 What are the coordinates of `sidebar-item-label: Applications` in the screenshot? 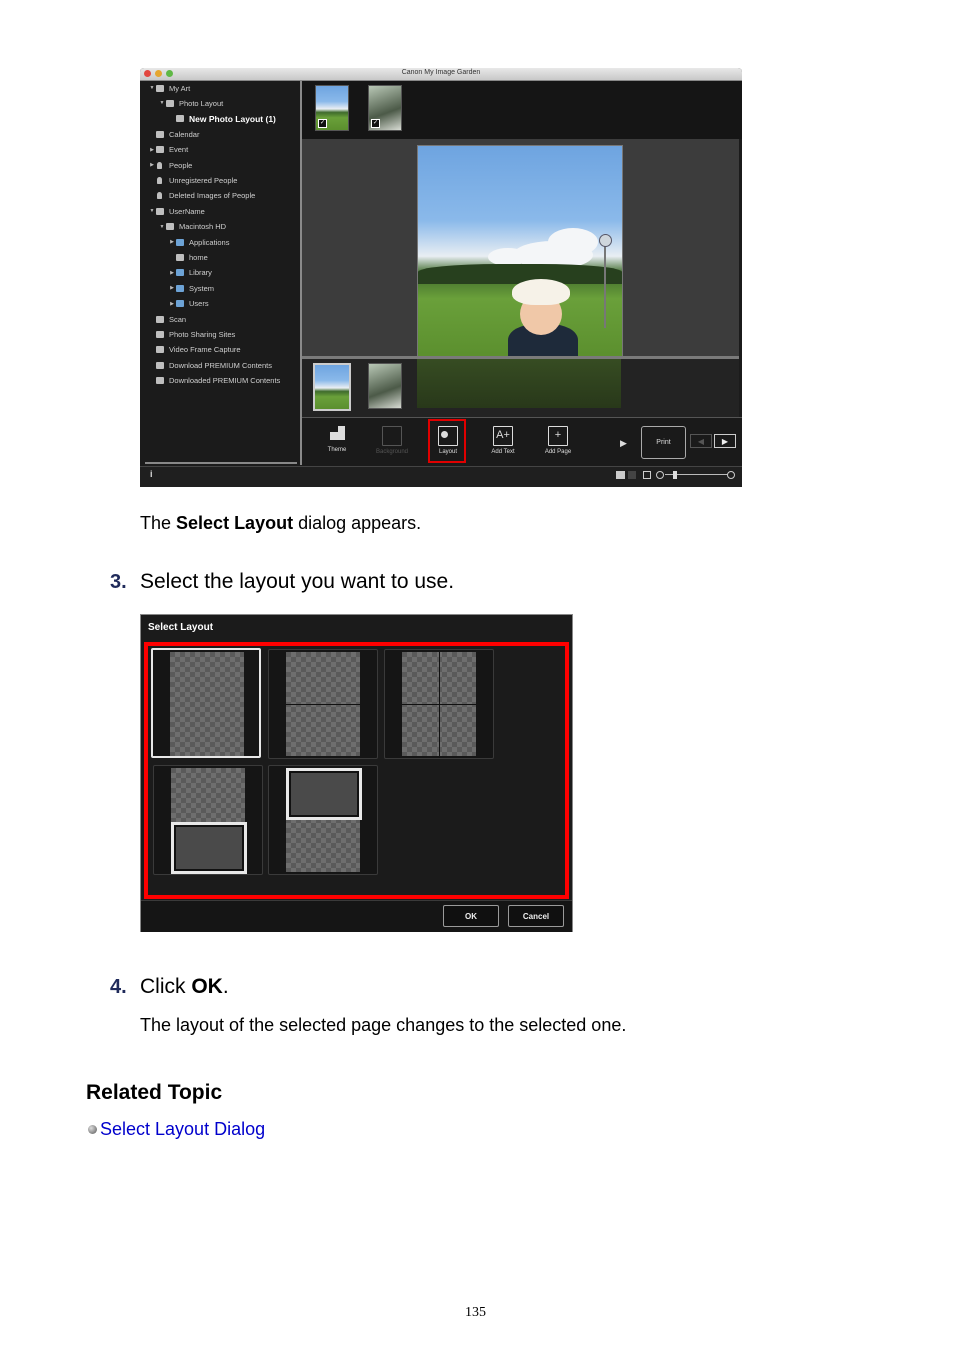 It's located at (209, 242).